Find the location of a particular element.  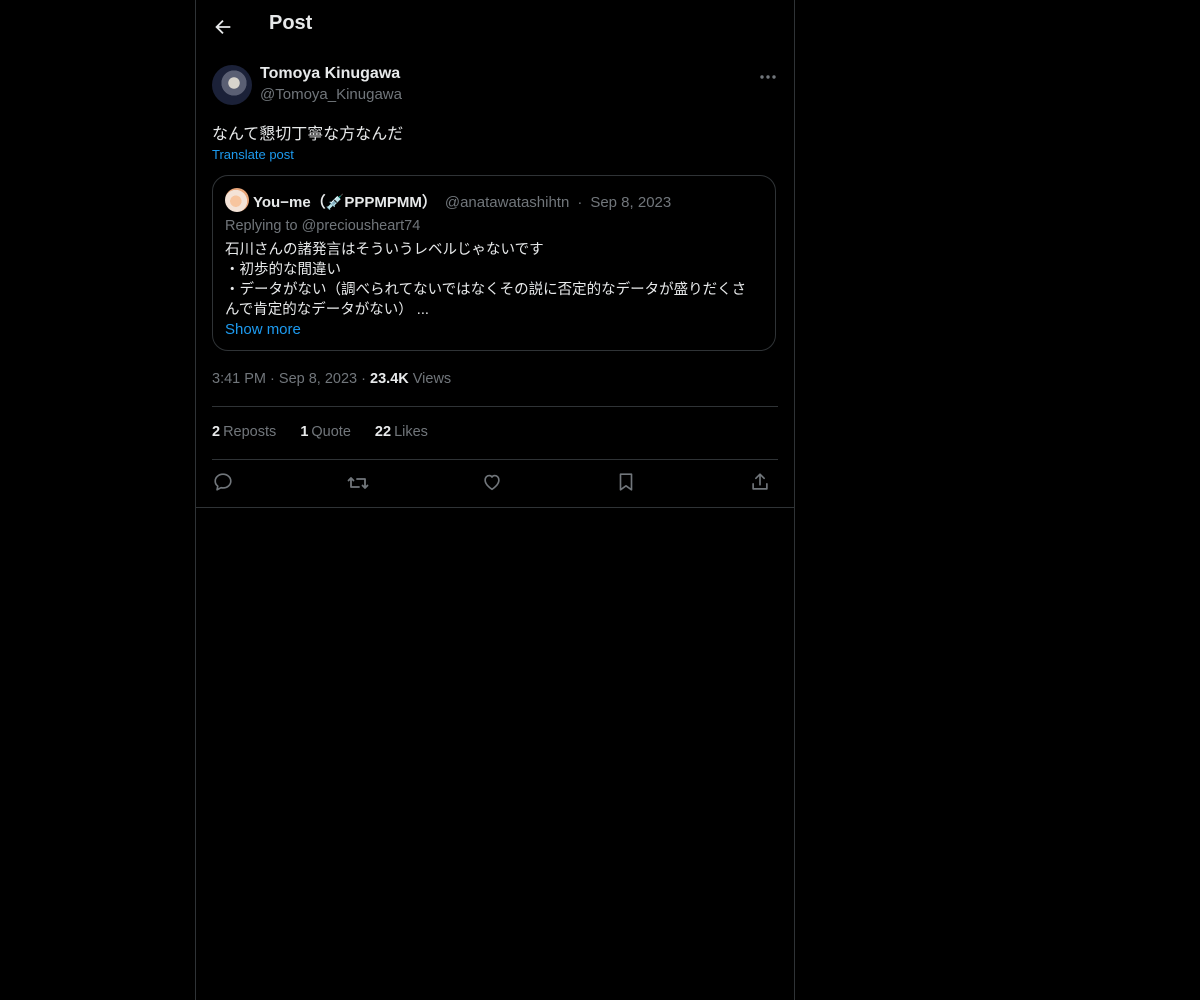

post-stats: 2 Reposts 1 Quote 22 Likes is located at coordinates (330, 432).